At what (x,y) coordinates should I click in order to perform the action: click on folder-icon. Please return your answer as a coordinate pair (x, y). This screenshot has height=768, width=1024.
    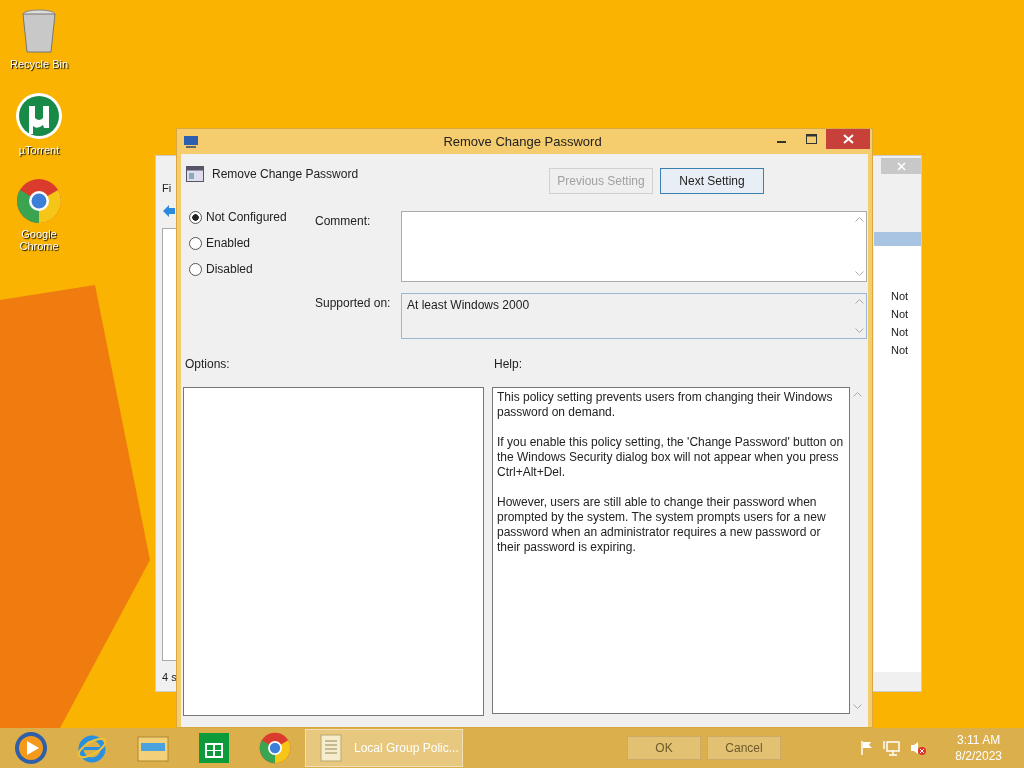
    Looking at the image, I should click on (152, 748).